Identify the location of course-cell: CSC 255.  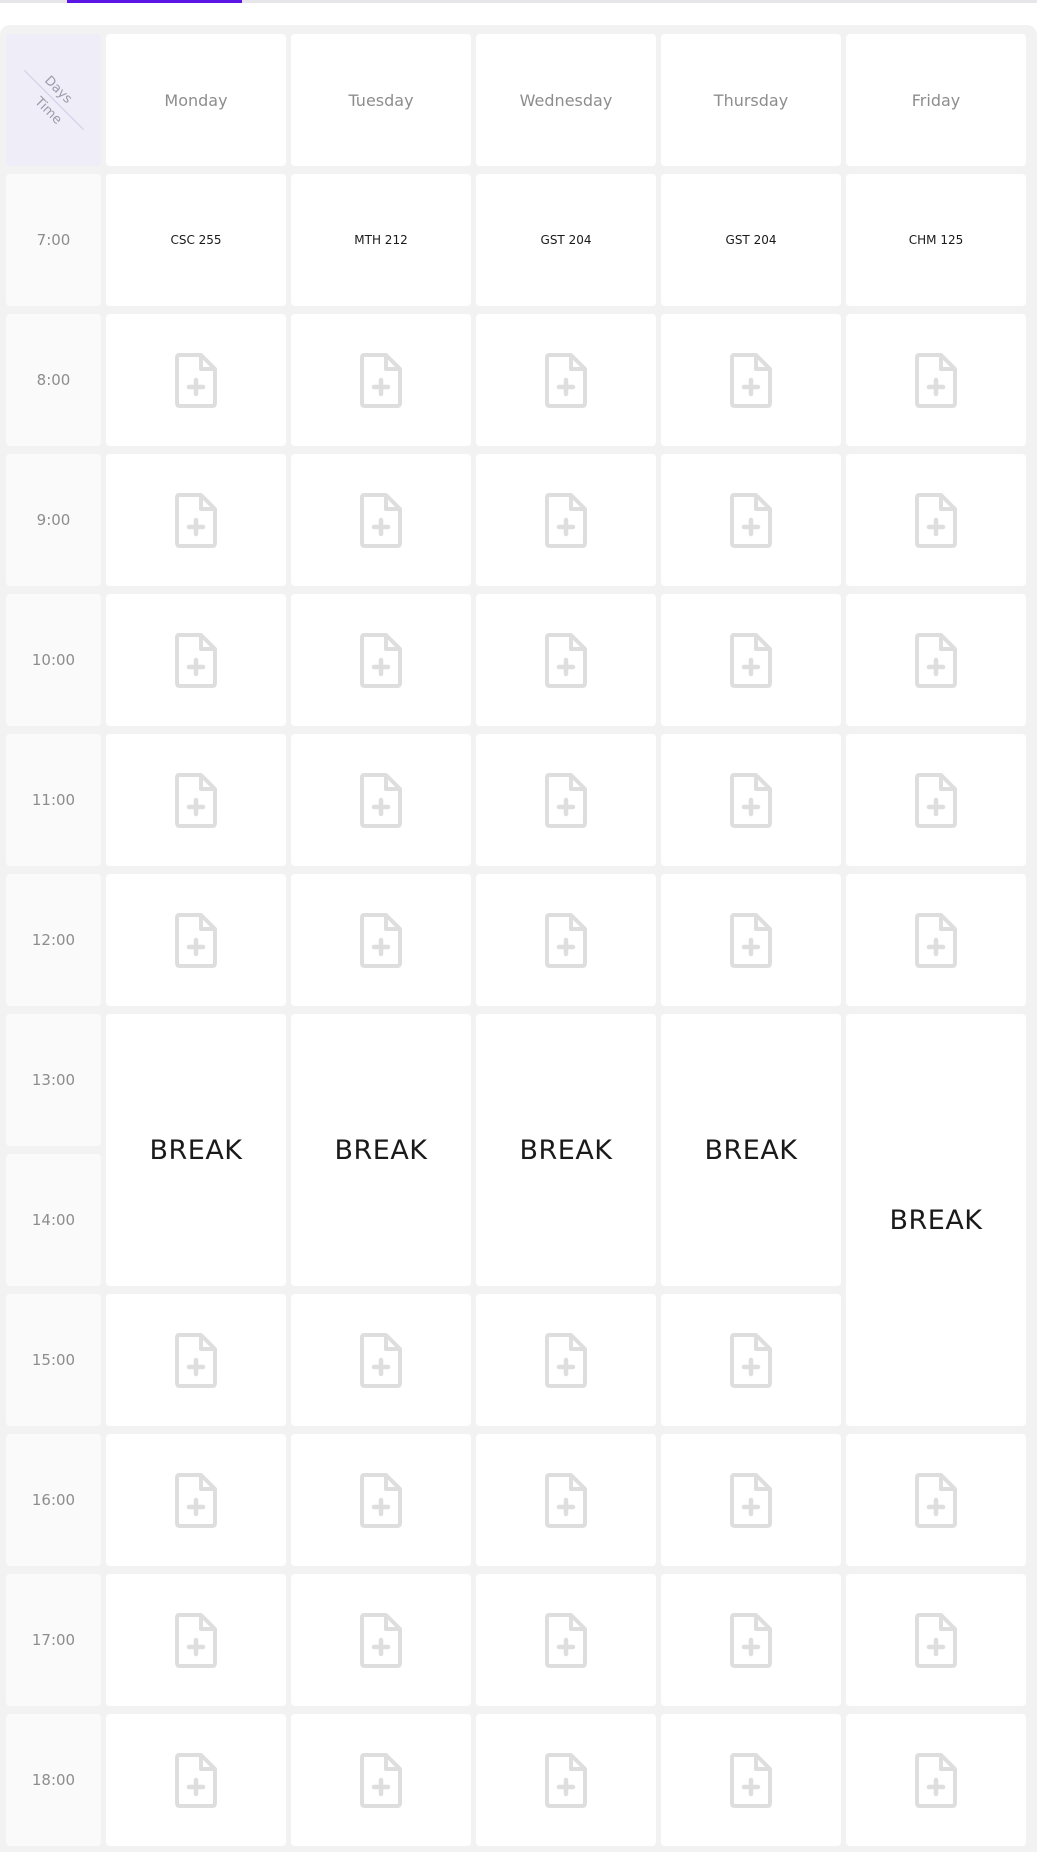
(196, 240).